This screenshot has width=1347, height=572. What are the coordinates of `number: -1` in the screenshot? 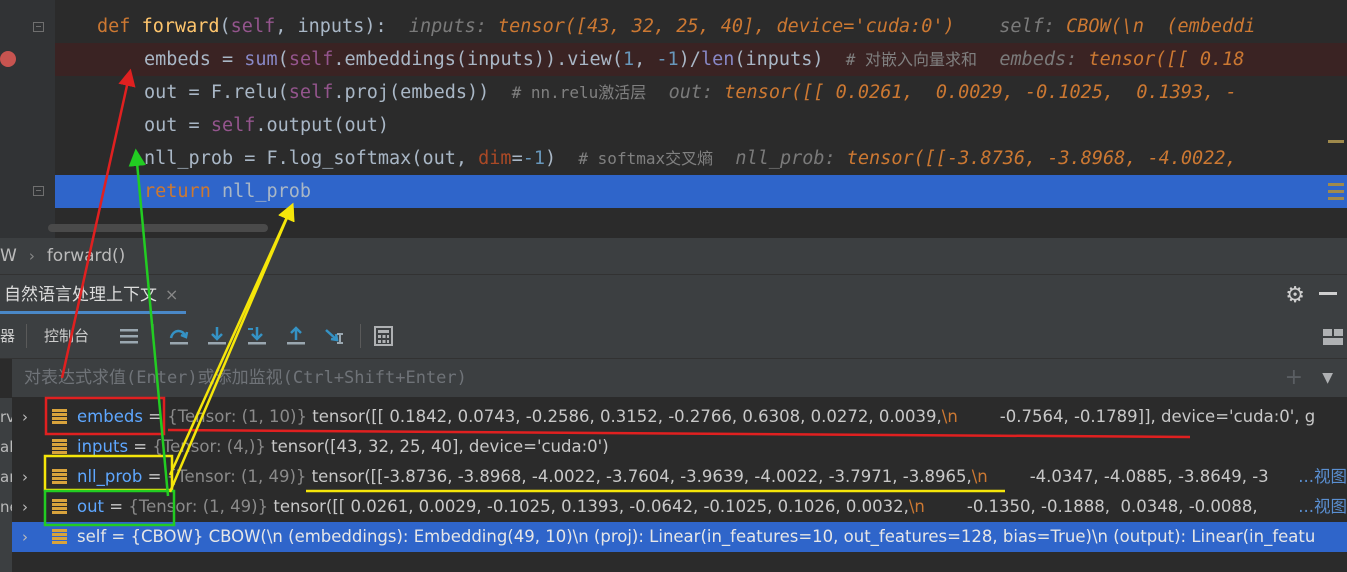 It's located at (533, 158).